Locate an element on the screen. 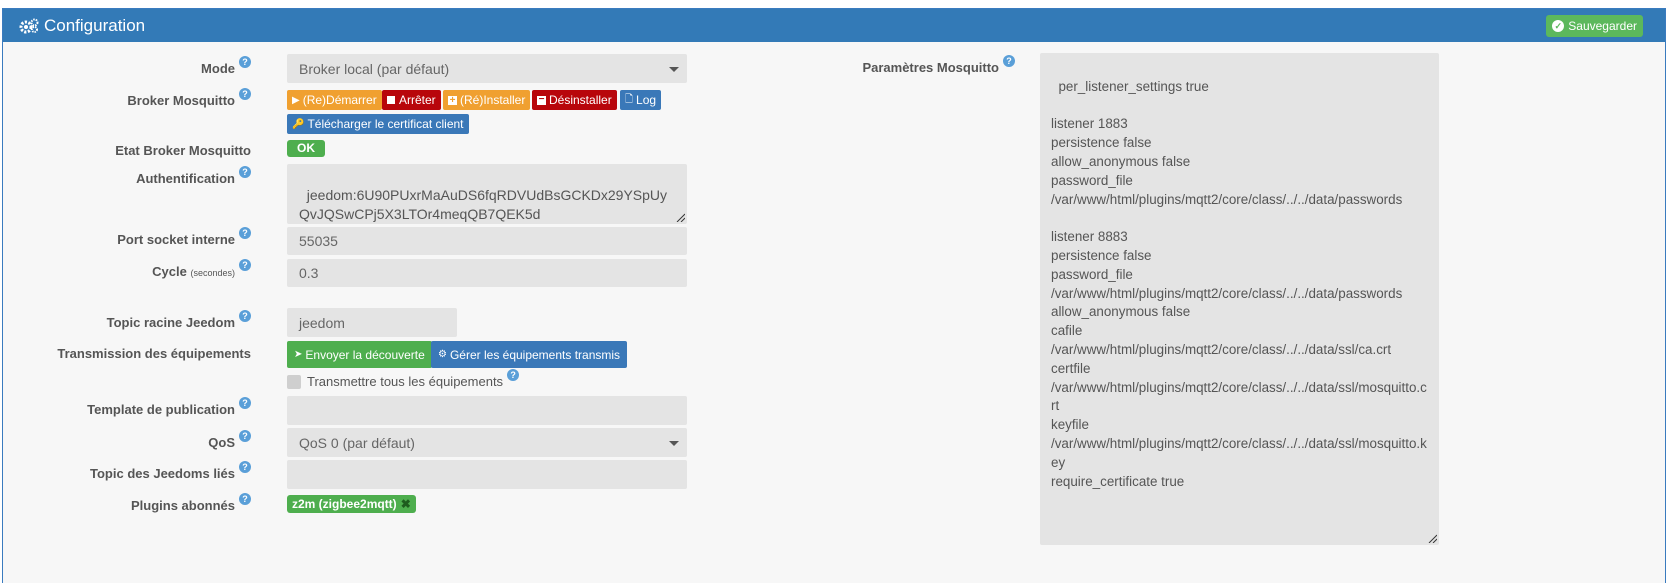 The width and height of the screenshot is (1670, 583). template-label: Template de publication? is located at coordinates (169, 407).